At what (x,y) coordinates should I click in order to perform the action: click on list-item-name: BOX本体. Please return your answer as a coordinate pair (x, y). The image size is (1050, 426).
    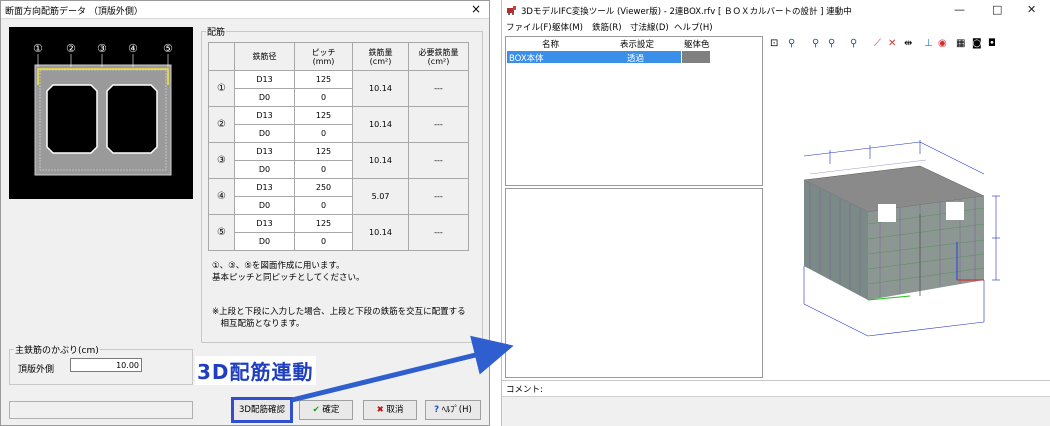
    Looking at the image, I should click on (526, 59).